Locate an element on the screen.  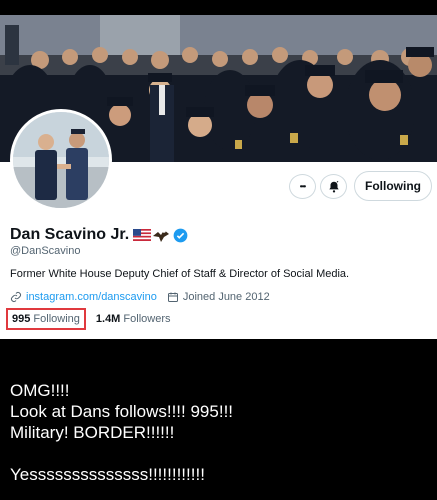
following-label: Following is located at coordinates (56, 319).